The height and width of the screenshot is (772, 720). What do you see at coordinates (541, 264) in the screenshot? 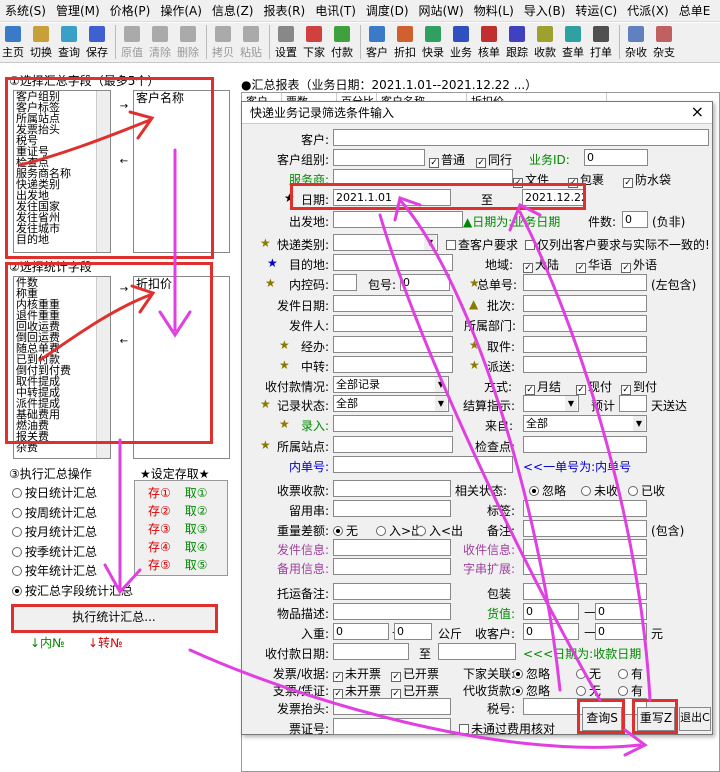
I see `checkbox: ✓ 大陆` at bounding box center [541, 264].